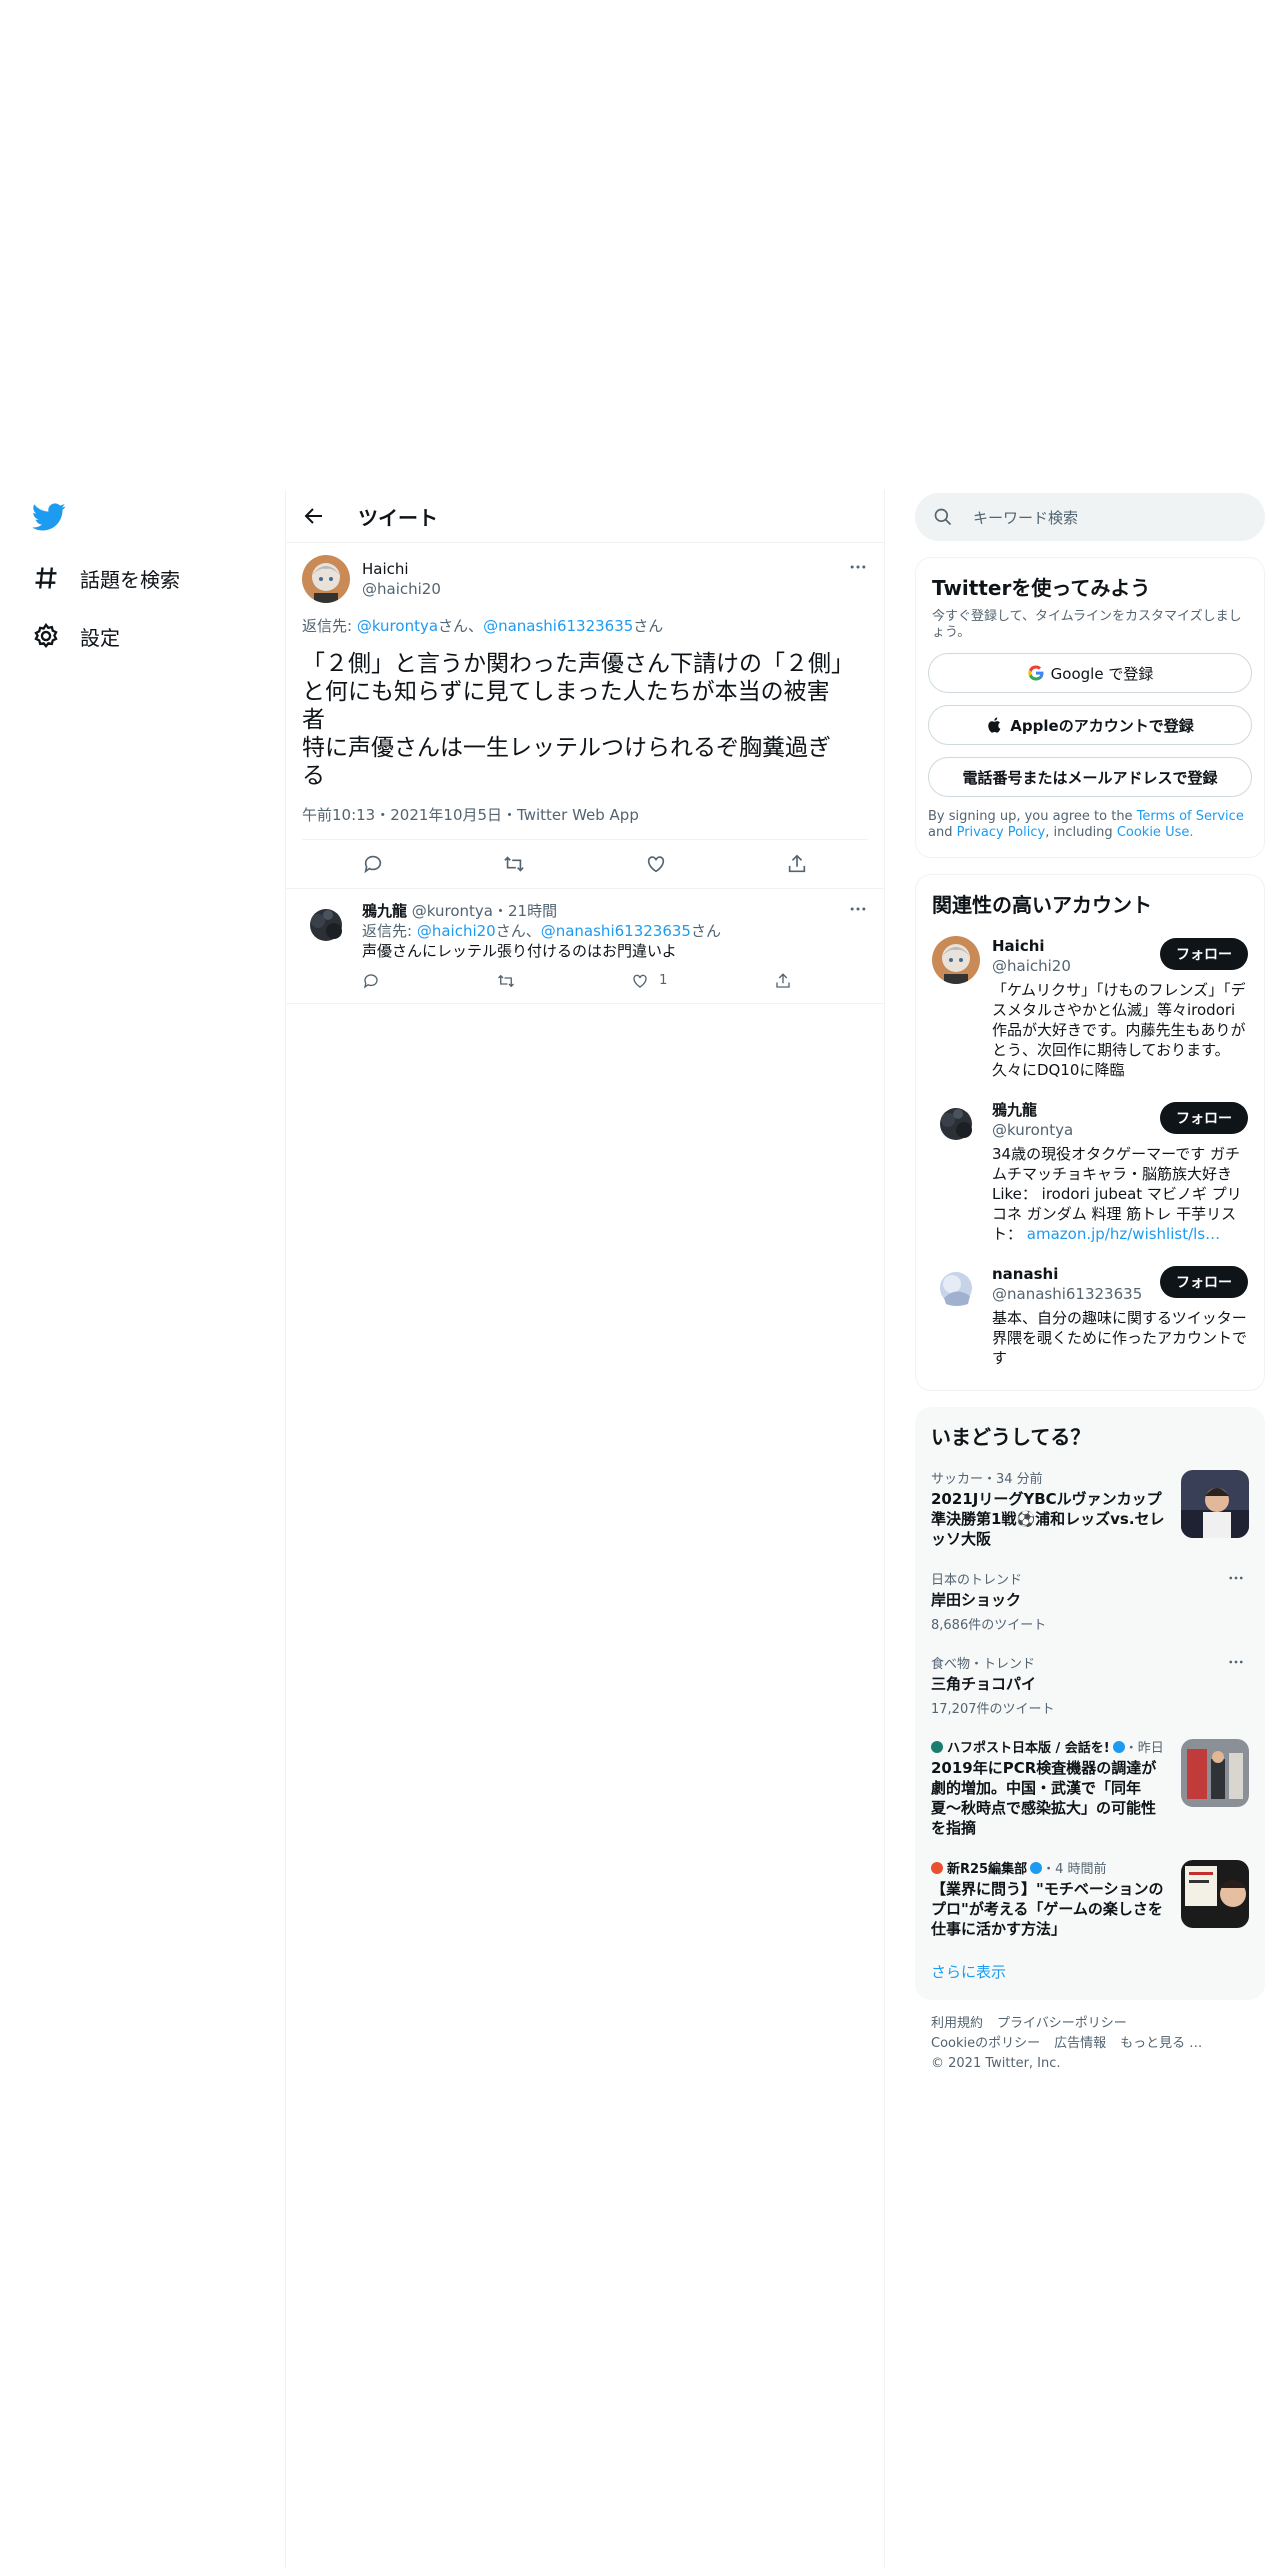  Describe the element at coordinates (994, 725) in the screenshot. I see `apple-icon` at that location.